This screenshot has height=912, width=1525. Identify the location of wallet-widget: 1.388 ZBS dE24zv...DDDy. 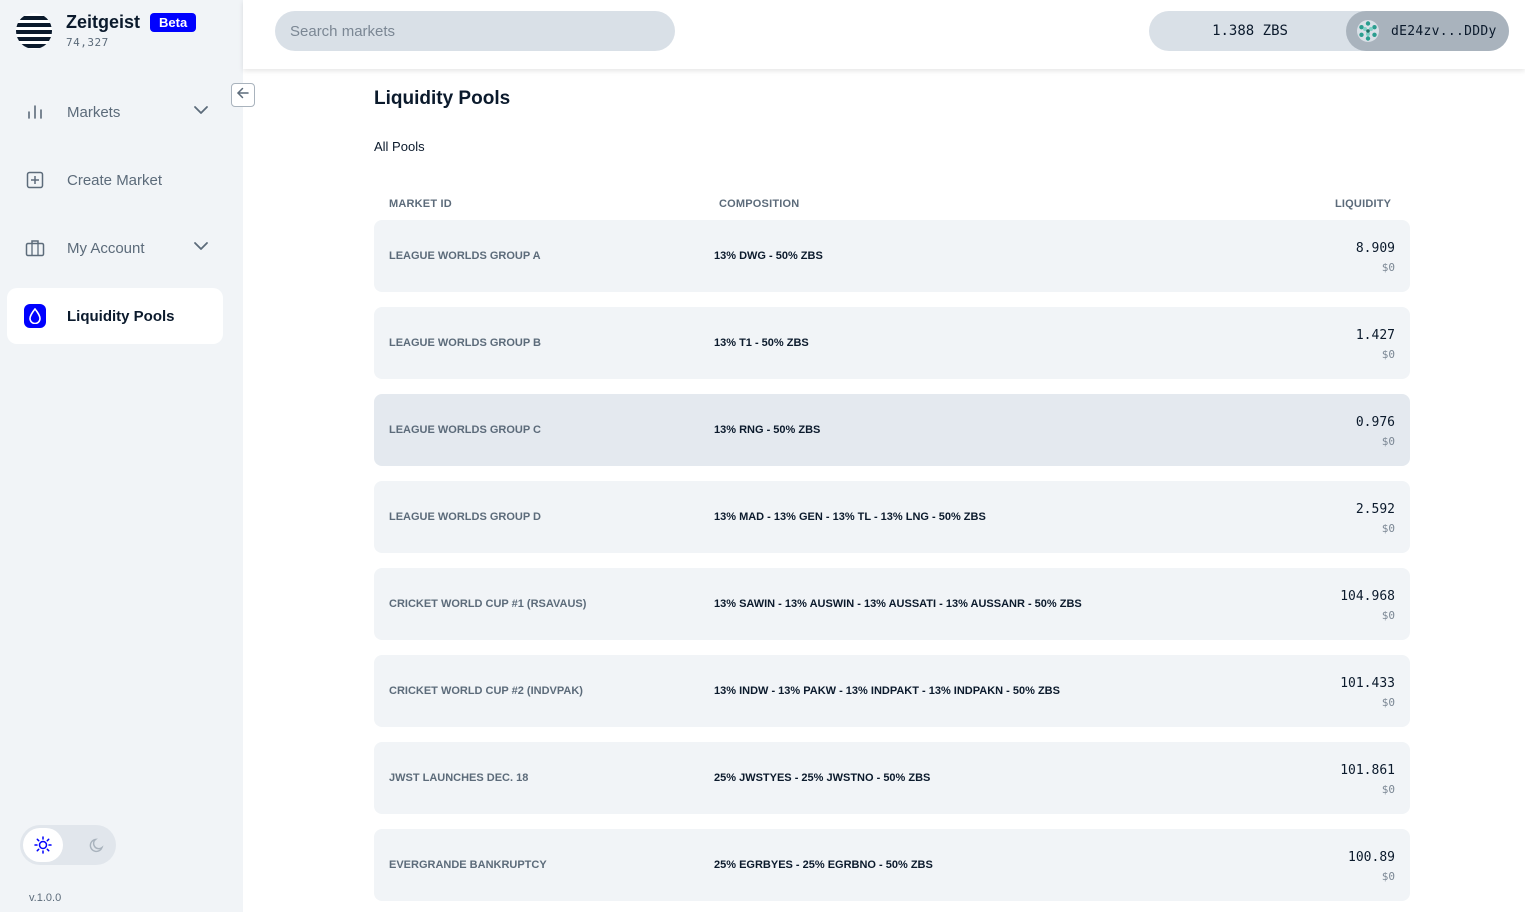
(1329, 31).